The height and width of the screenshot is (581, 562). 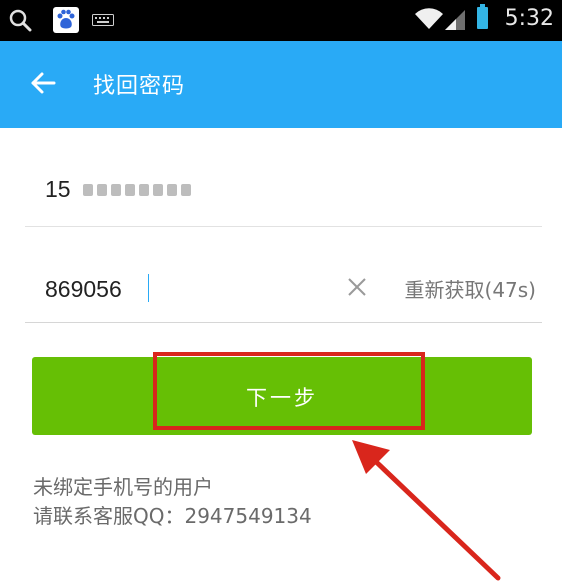 What do you see at coordinates (66, 20) in the screenshot?
I see `baidu-icon` at bounding box center [66, 20].